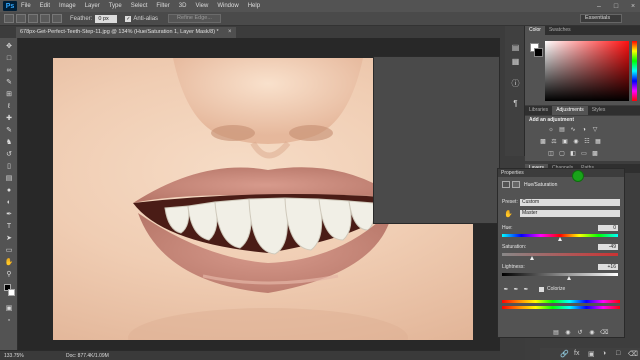 Image resolution: width=640 pixels, height=360 pixels. Describe the element at coordinates (584, 130) in the screenshot. I see `exposure-icon: ◑` at that location.